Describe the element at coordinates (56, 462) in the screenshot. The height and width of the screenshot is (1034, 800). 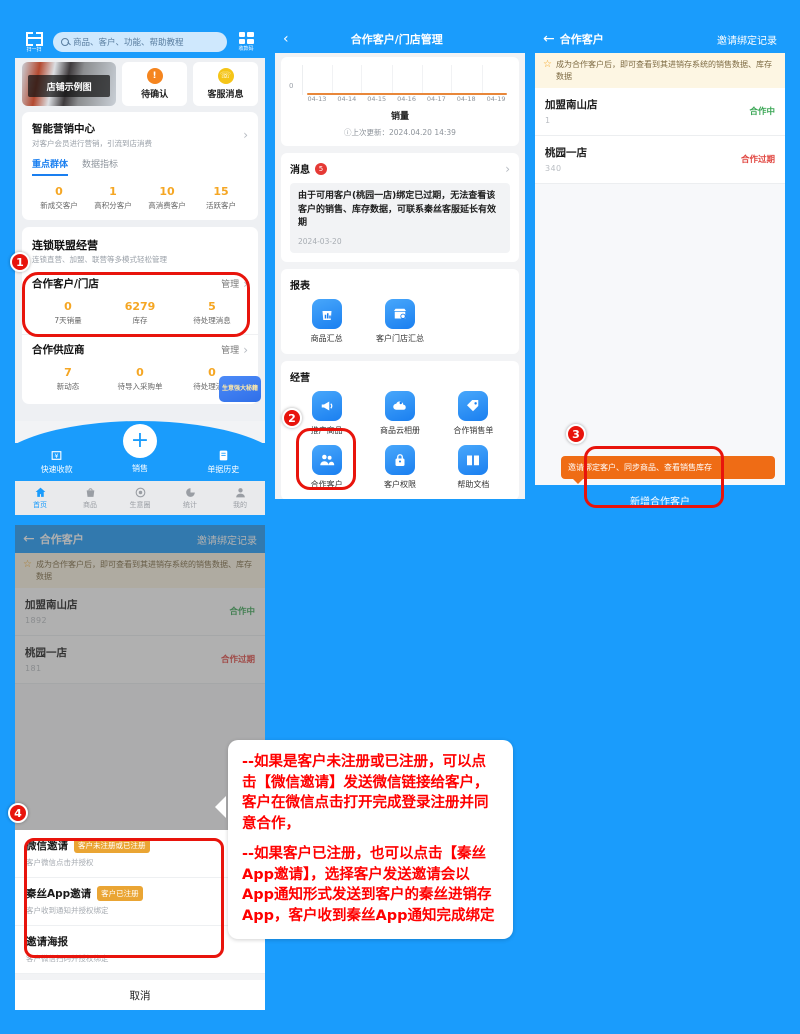
I see `quick-cash-button: ¥ 快速收款` at that location.